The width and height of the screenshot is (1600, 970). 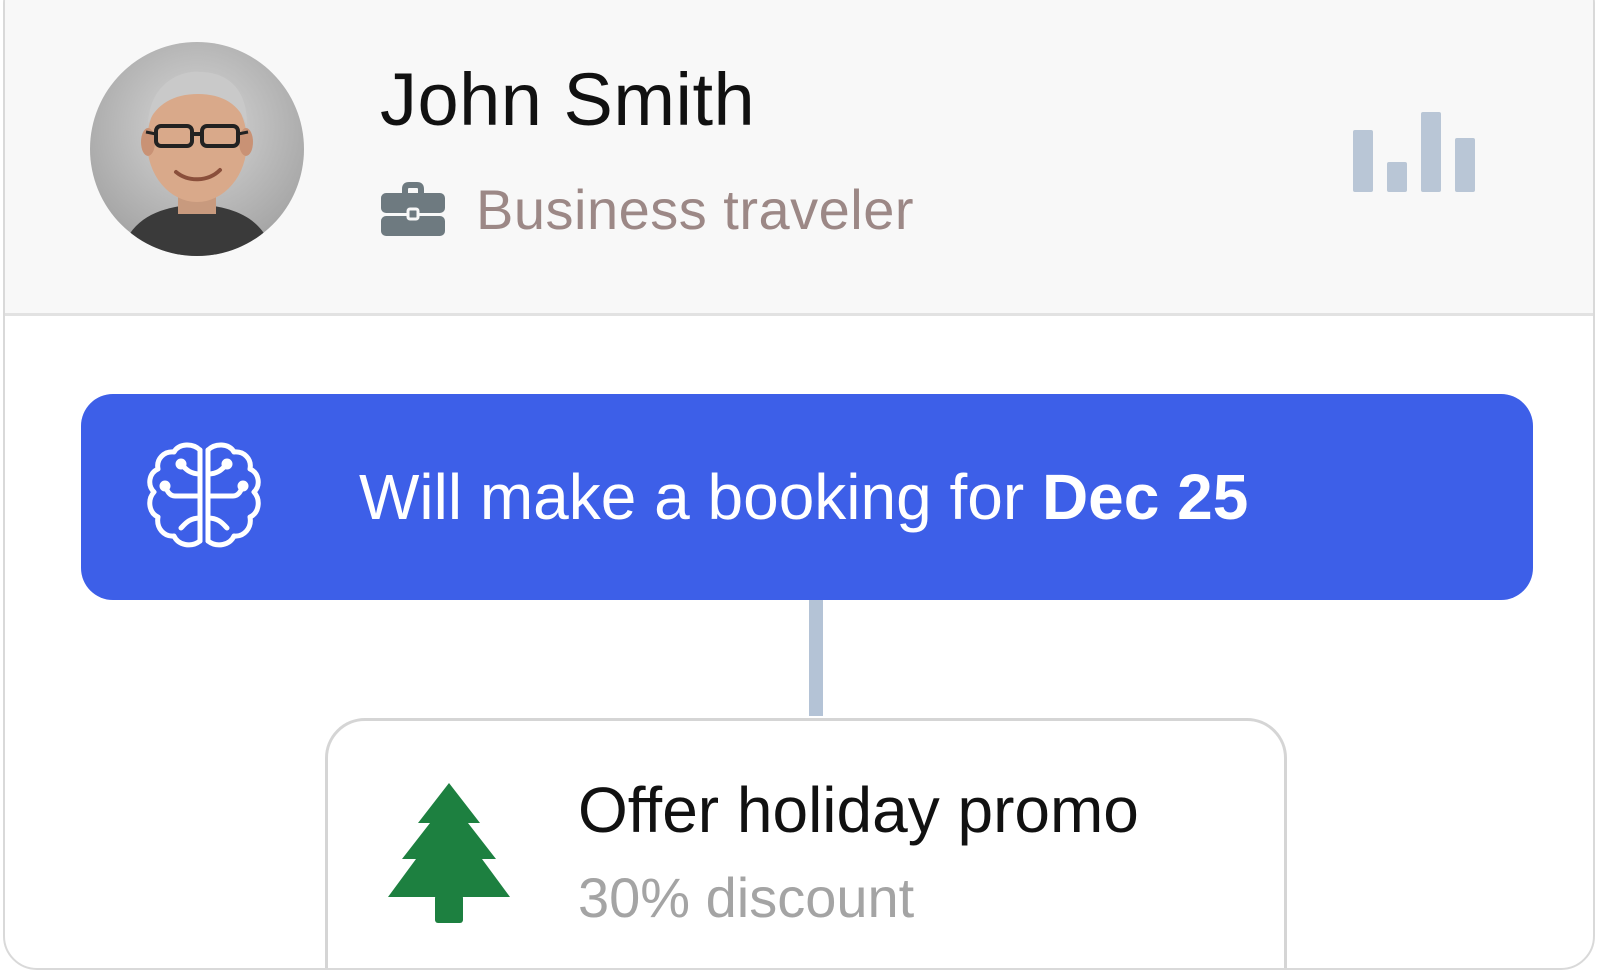 What do you see at coordinates (695, 209) in the screenshot?
I see `customer-role: Business traveler` at bounding box center [695, 209].